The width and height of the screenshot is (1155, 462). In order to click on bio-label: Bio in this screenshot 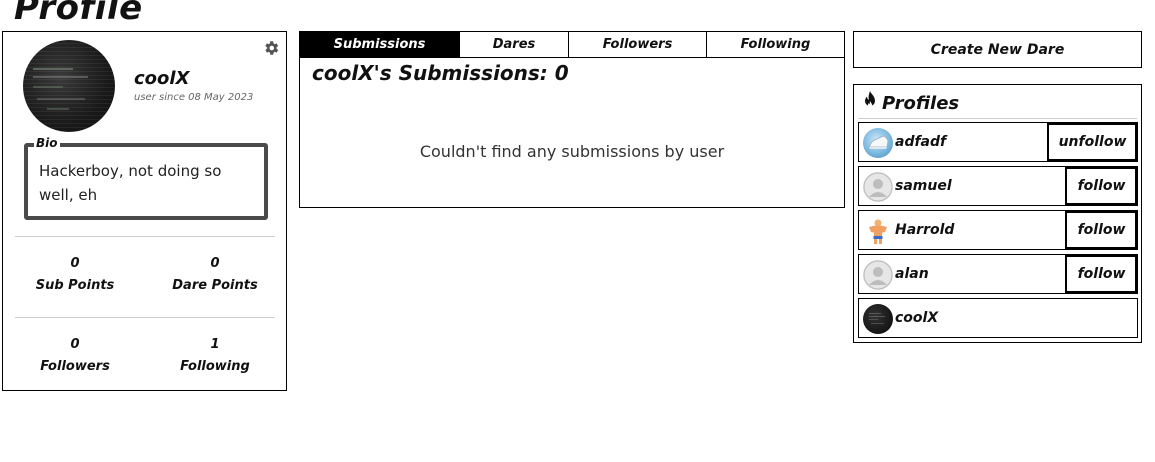, I will do `click(47, 143)`.